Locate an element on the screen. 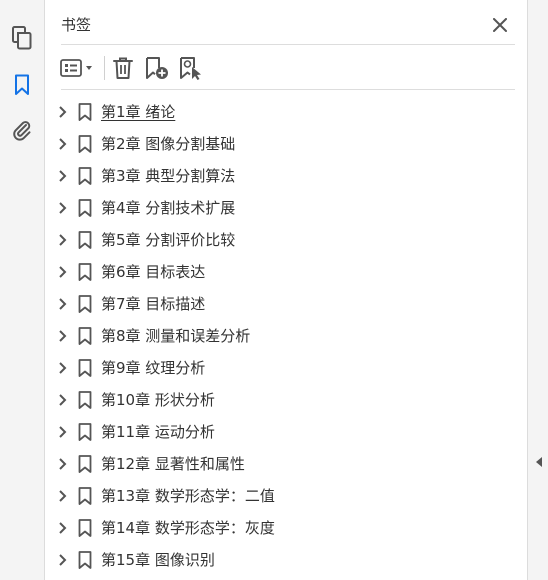 Image resolution: width=548 pixels, height=580 pixels. bookmark-item: 第5章 分割评价比较 is located at coordinates (286, 240).